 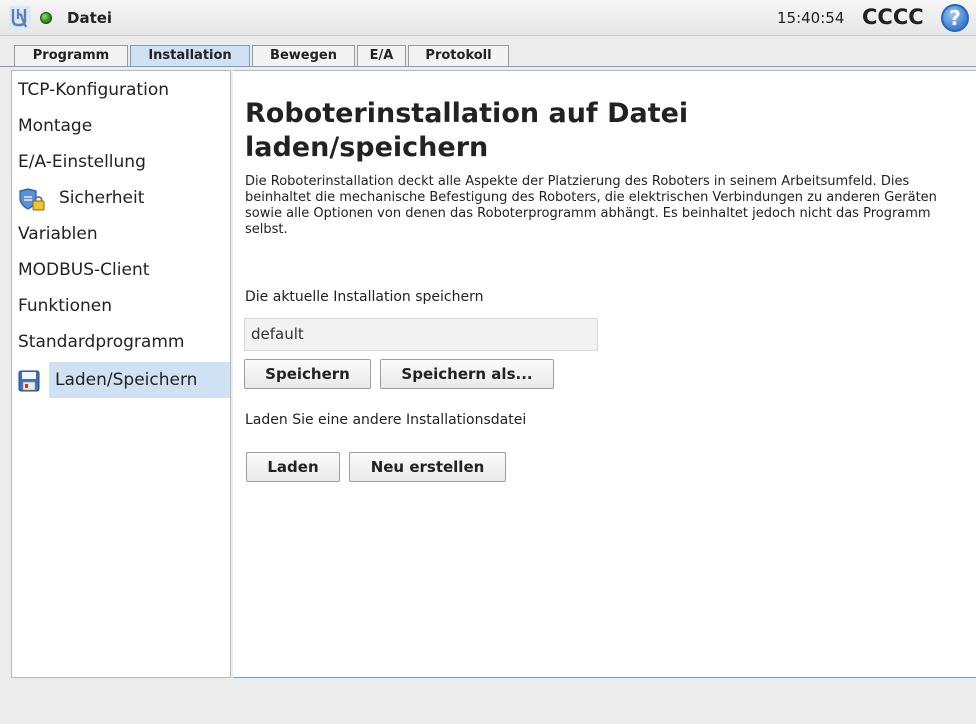 I want to click on sidebar-item-ea-einstellung: E/A-Einstellung, so click(x=82, y=162).